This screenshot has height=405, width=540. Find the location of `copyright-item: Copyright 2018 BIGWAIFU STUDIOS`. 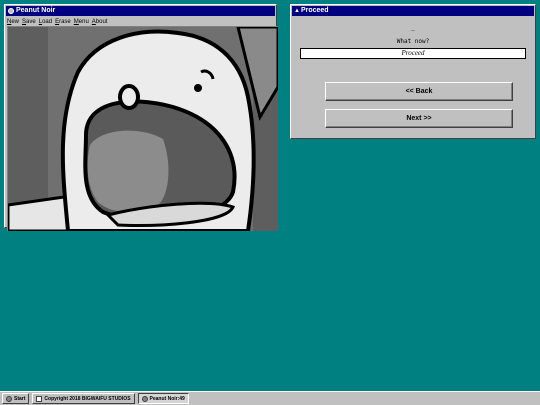

copyright-item: Copyright 2018 BIGWAIFU STUDIOS is located at coordinates (83, 398).